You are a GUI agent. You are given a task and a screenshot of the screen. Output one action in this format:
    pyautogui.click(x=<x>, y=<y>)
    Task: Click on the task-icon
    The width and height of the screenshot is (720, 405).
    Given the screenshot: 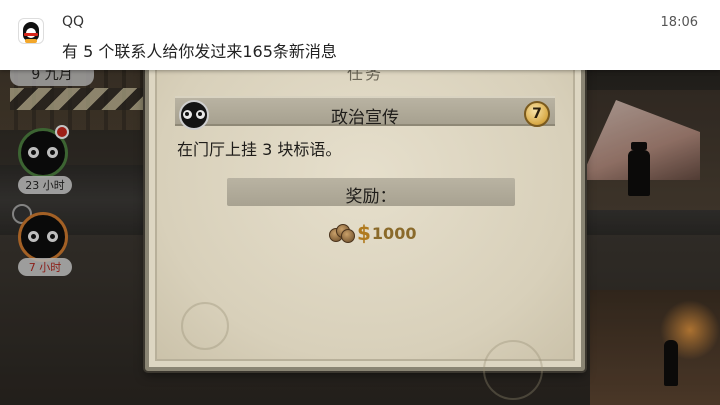 What is the action you would take?
    pyautogui.click(x=194, y=115)
    